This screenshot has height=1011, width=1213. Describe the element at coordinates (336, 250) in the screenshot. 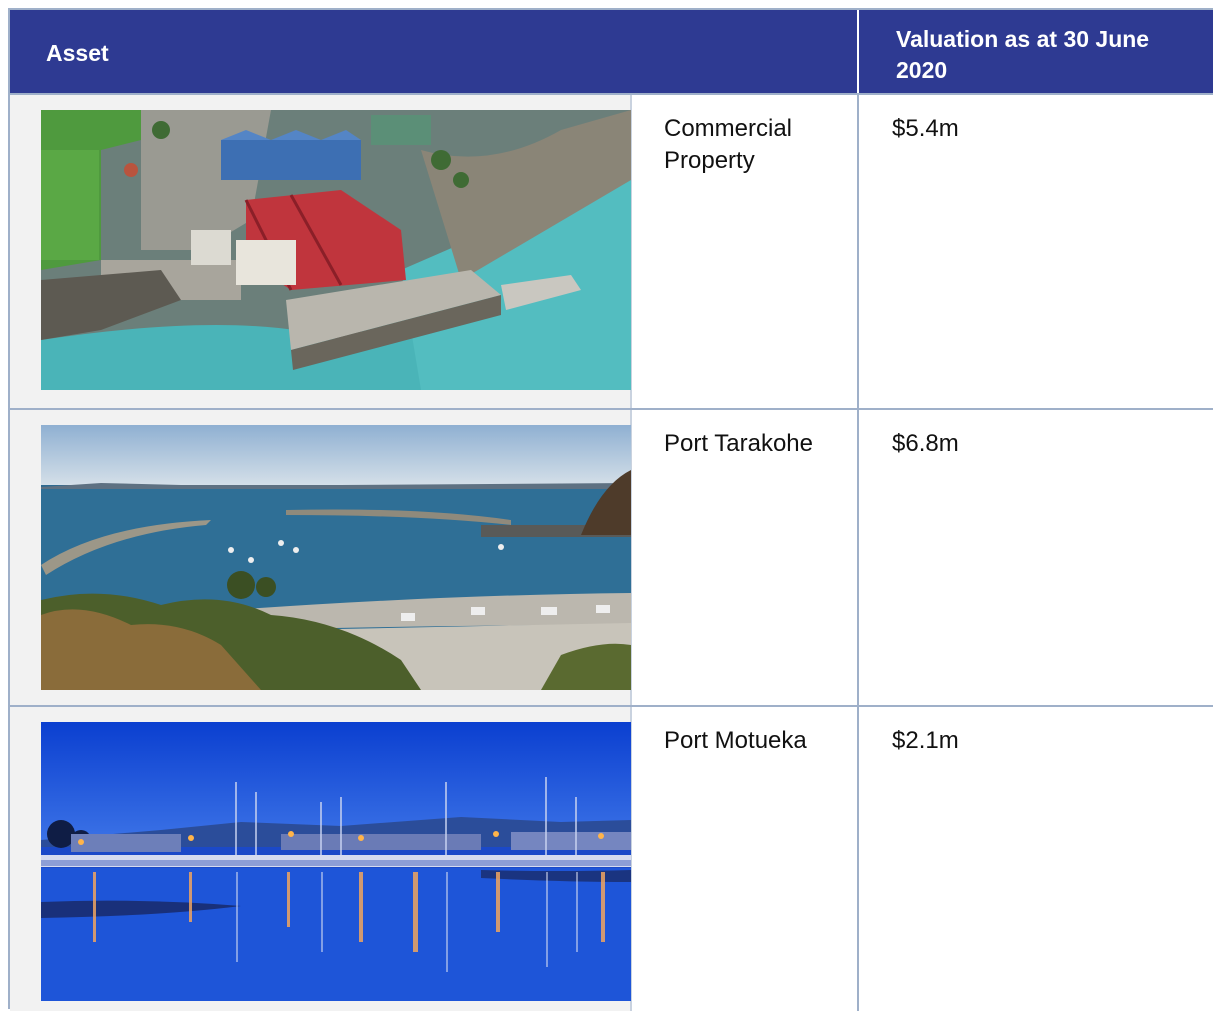

I see `commercial-property-photo` at that location.